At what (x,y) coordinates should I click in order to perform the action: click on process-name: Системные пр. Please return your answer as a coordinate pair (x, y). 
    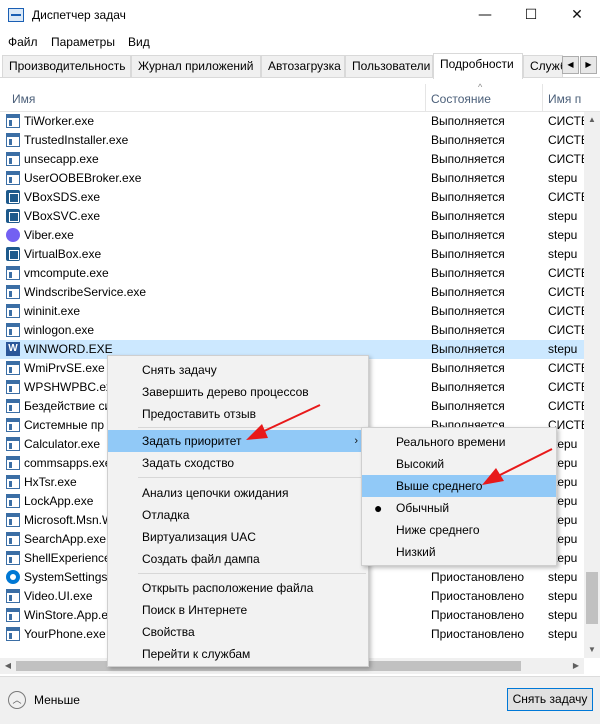
    Looking at the image, I should click on (64, 425).